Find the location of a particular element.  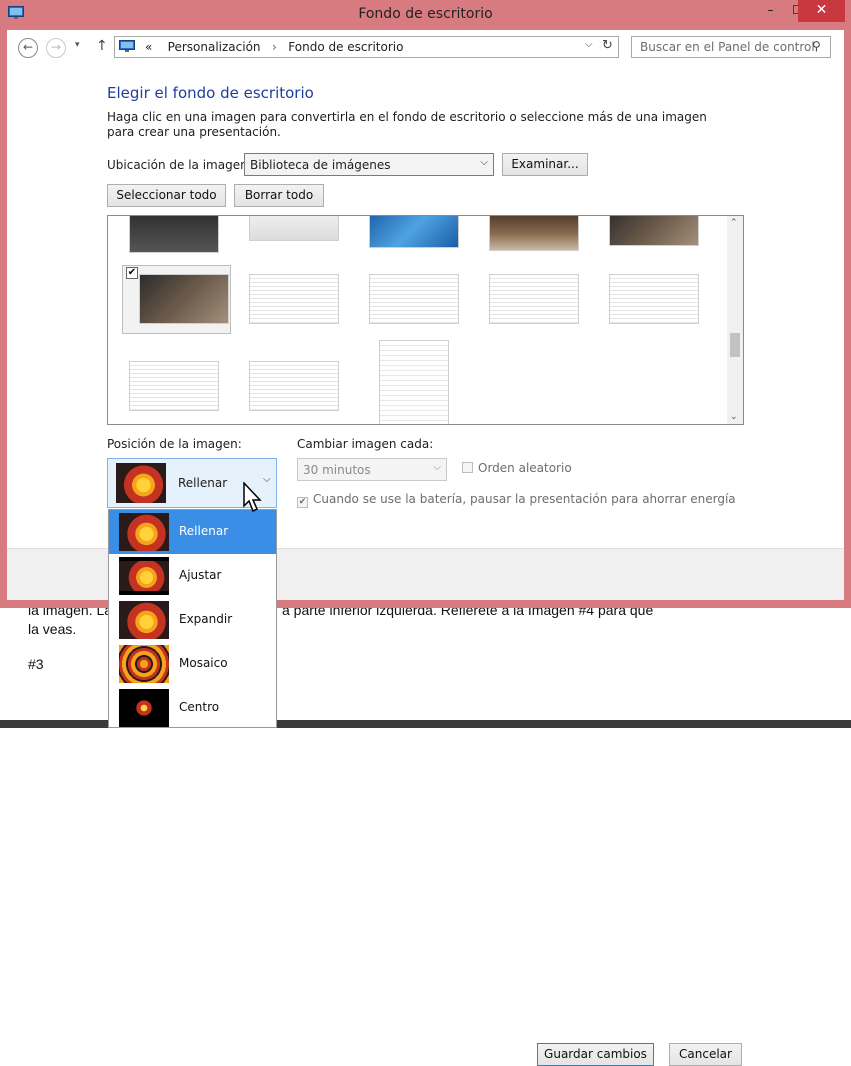

title-bar: Fondo de escritorio – ☐ ✕ is located at coordinates (425, 15).